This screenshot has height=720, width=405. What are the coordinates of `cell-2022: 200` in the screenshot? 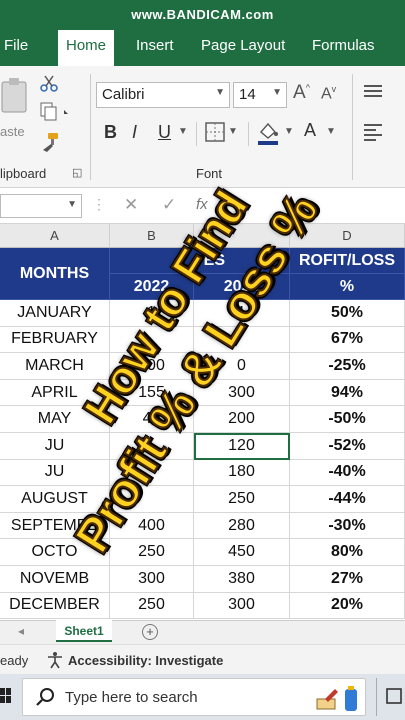 It's located at (152, 366).